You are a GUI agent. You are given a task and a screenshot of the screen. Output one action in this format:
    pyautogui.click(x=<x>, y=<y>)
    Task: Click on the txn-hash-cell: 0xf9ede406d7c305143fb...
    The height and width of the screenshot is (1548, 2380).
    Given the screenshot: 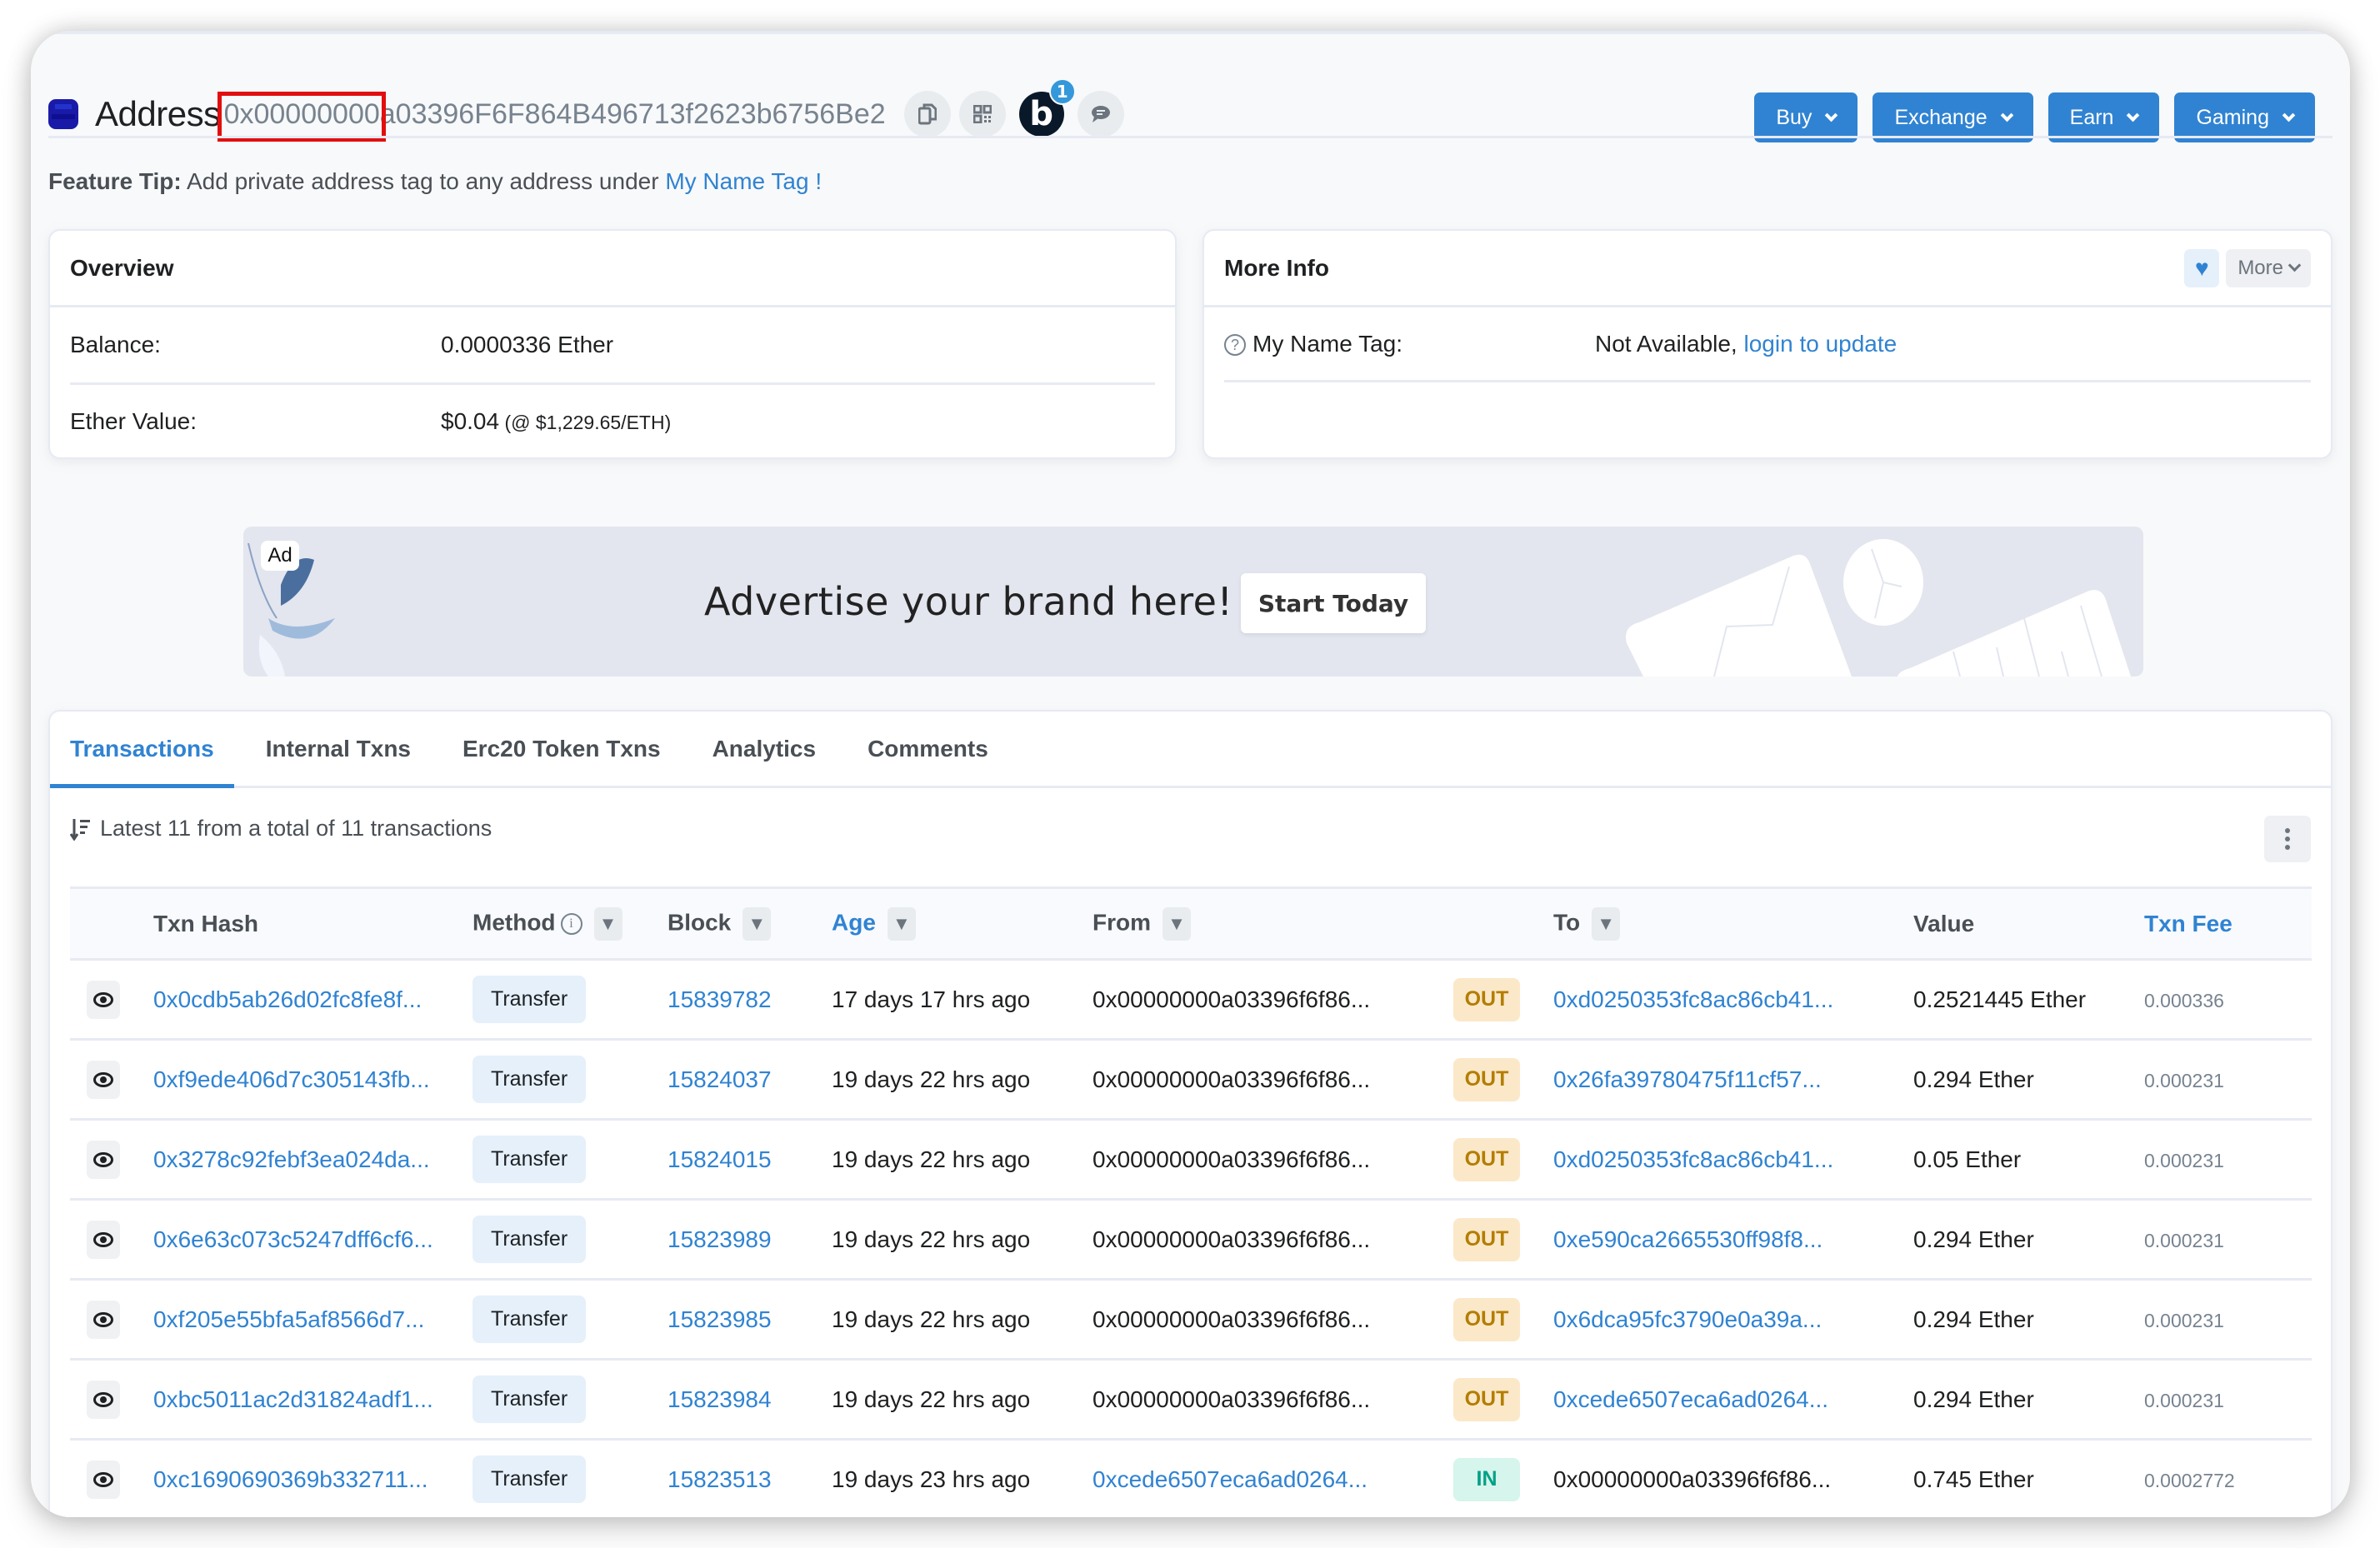 What is the action you would take?
    pyautogui.click(x=312, y=1080)
    